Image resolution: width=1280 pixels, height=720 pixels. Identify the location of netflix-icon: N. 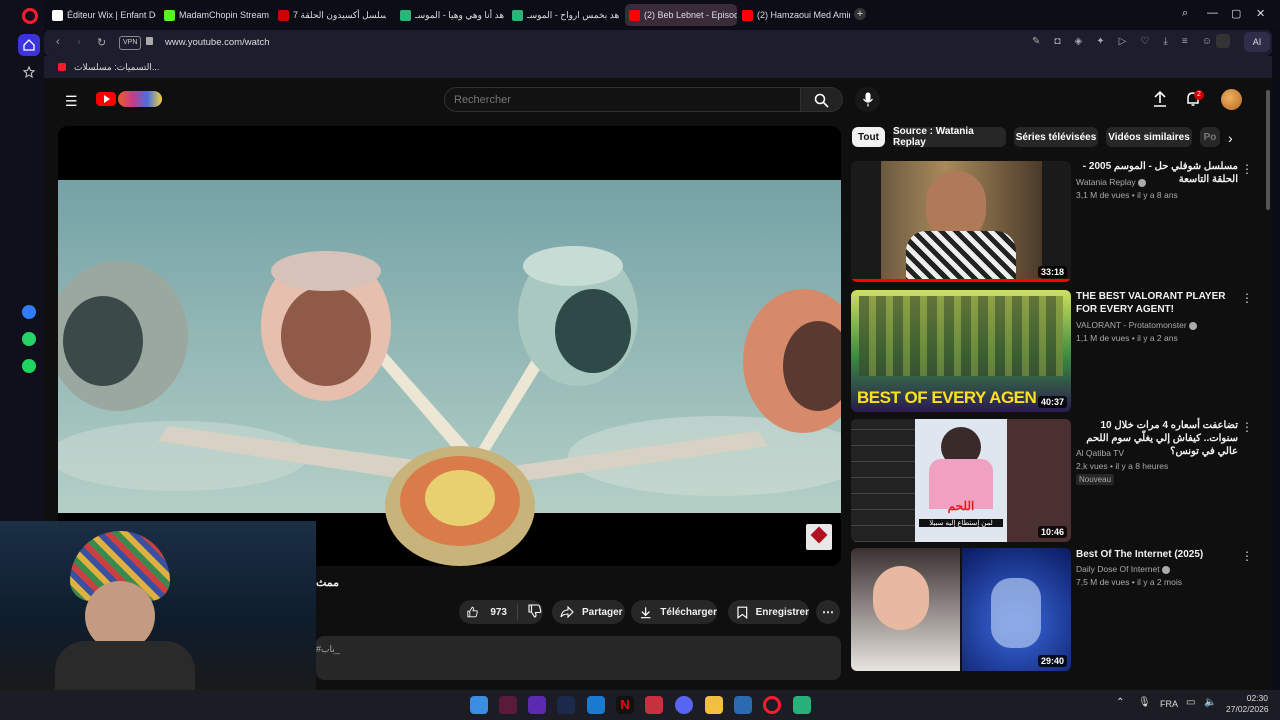
(625, 705).